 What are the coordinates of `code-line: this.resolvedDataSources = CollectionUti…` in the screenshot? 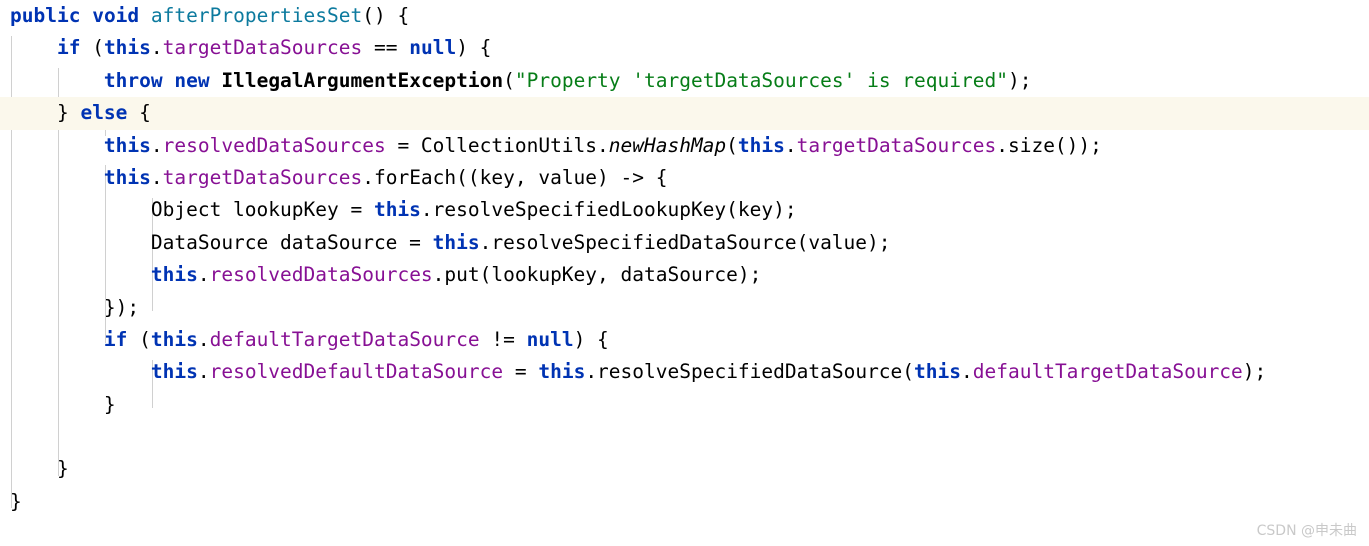 It's located at (684, 146).